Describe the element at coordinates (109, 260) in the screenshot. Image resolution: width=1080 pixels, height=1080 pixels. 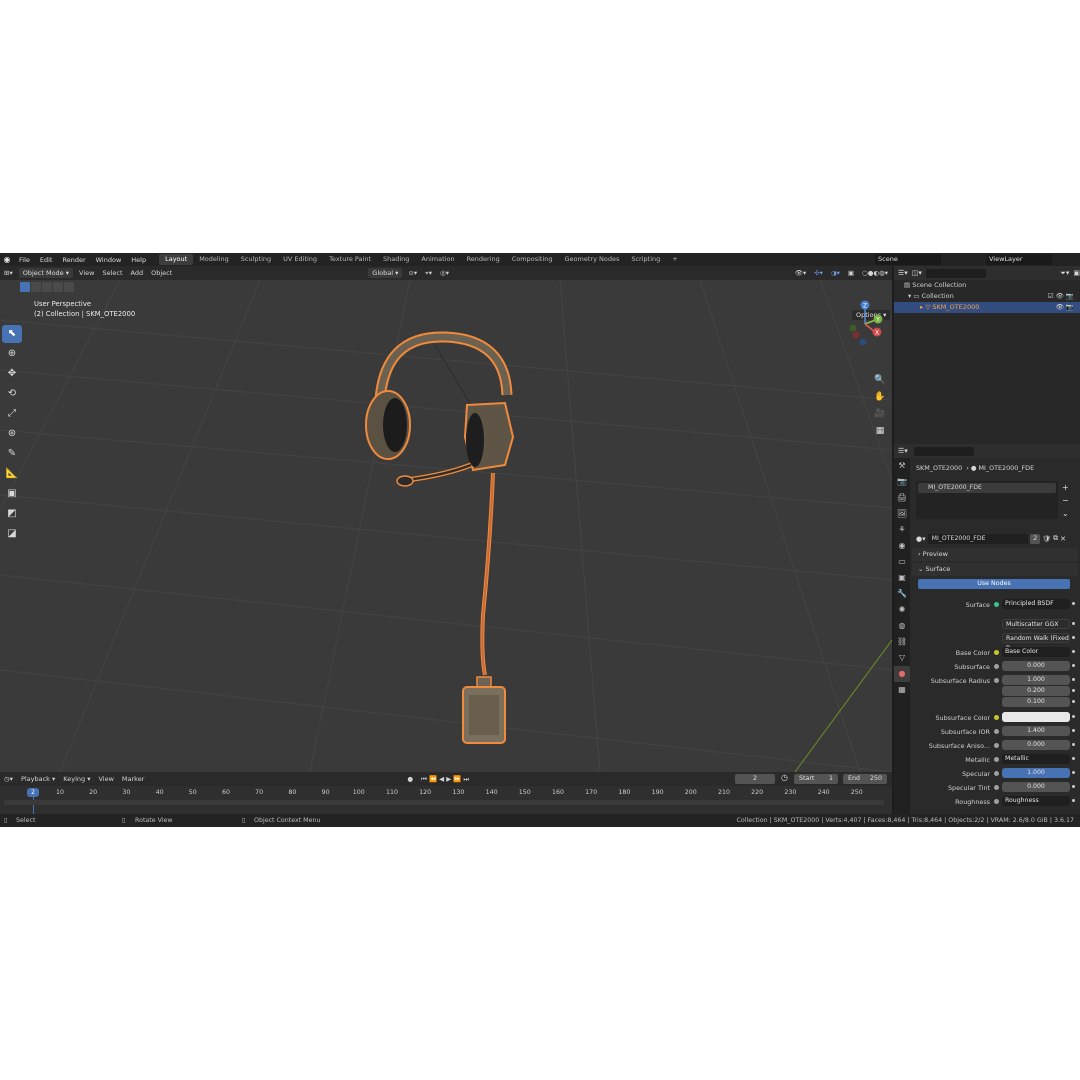
I see `menu-window: Window` at that location.